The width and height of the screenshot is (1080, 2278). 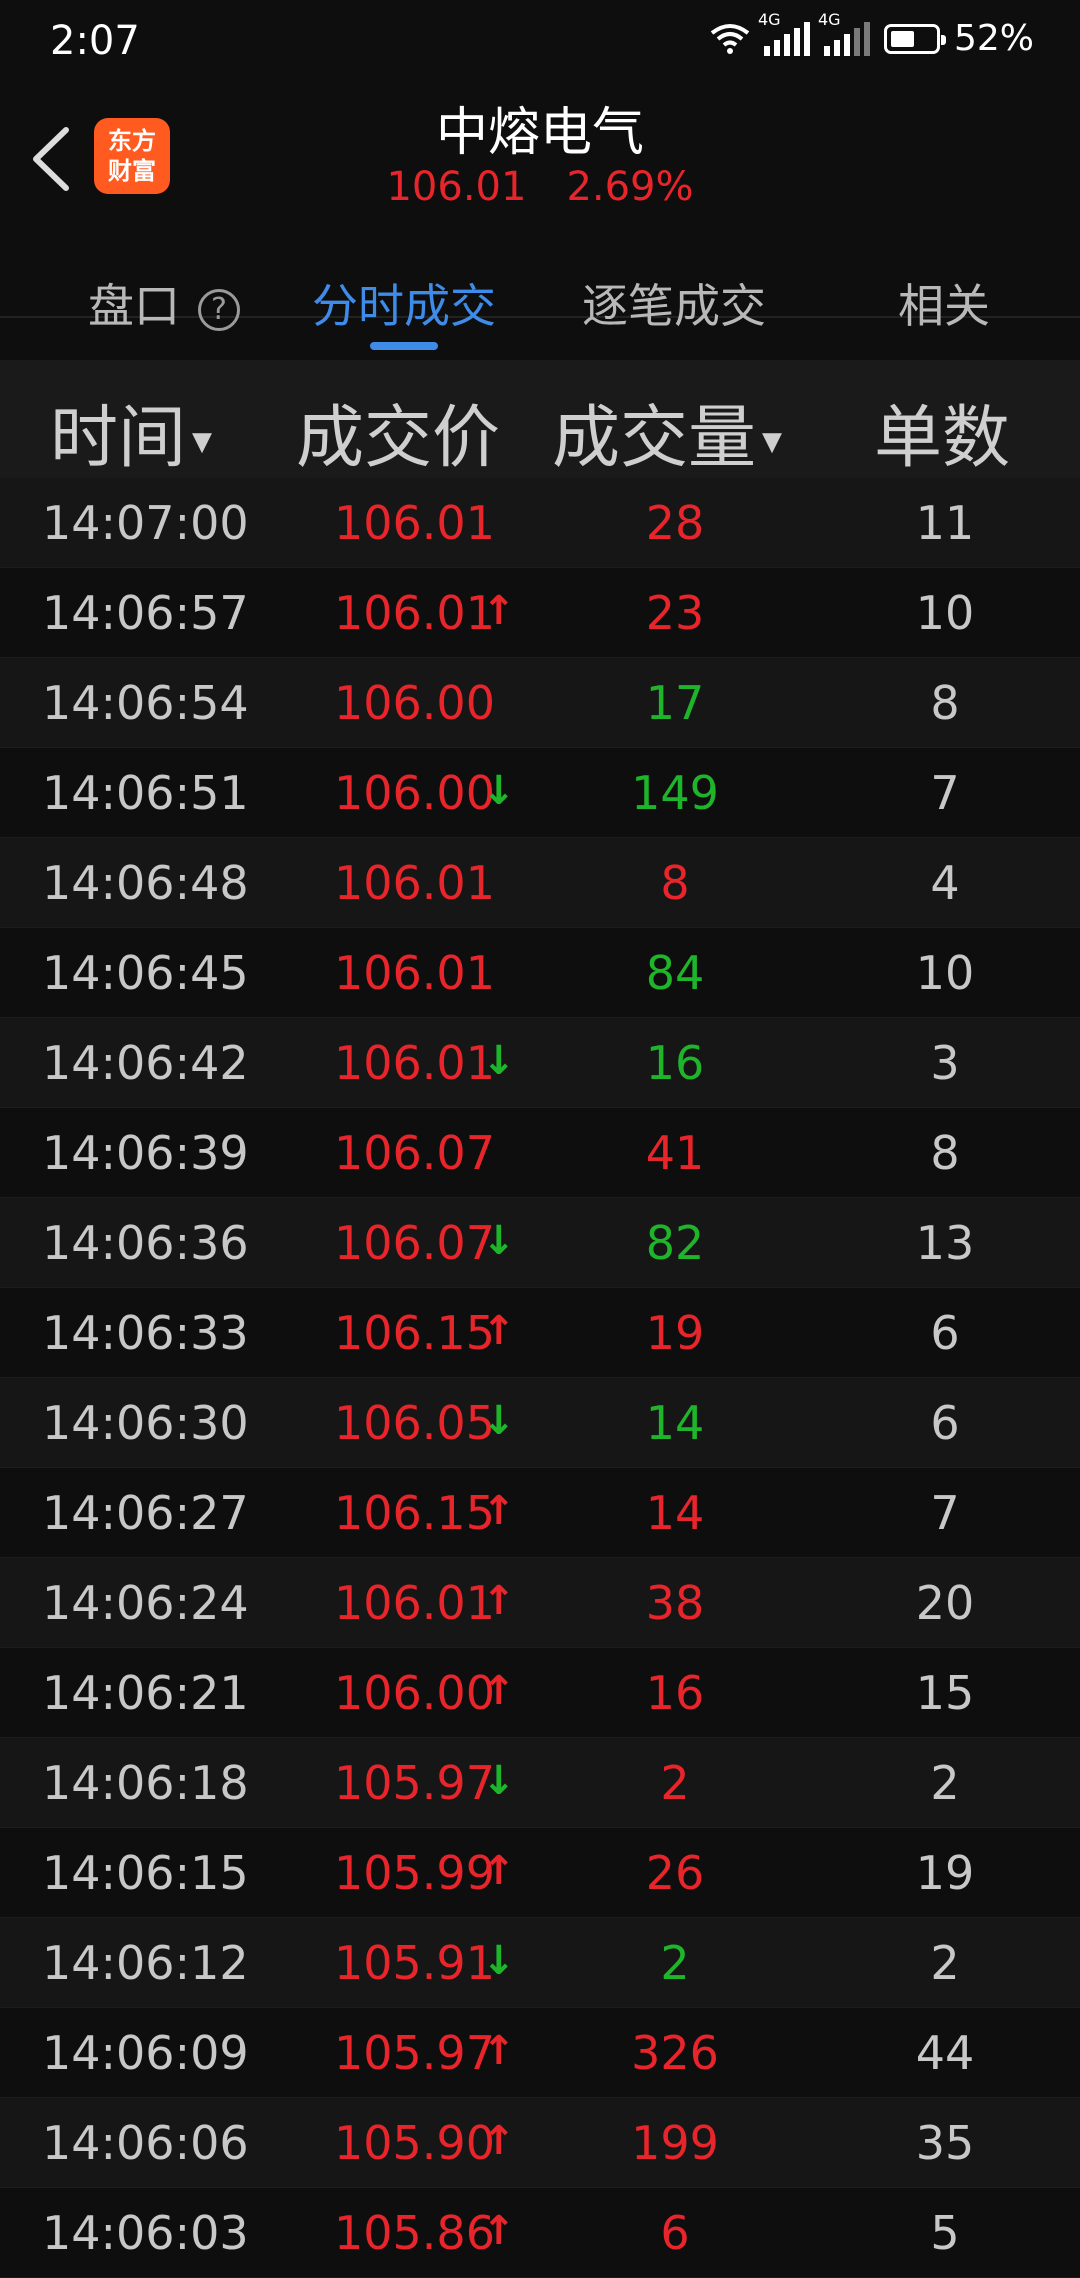 What do you see at coordinates (398, 438) in the screenshot?
I see `column-price: 成交价` at bounding box center [398, 438].